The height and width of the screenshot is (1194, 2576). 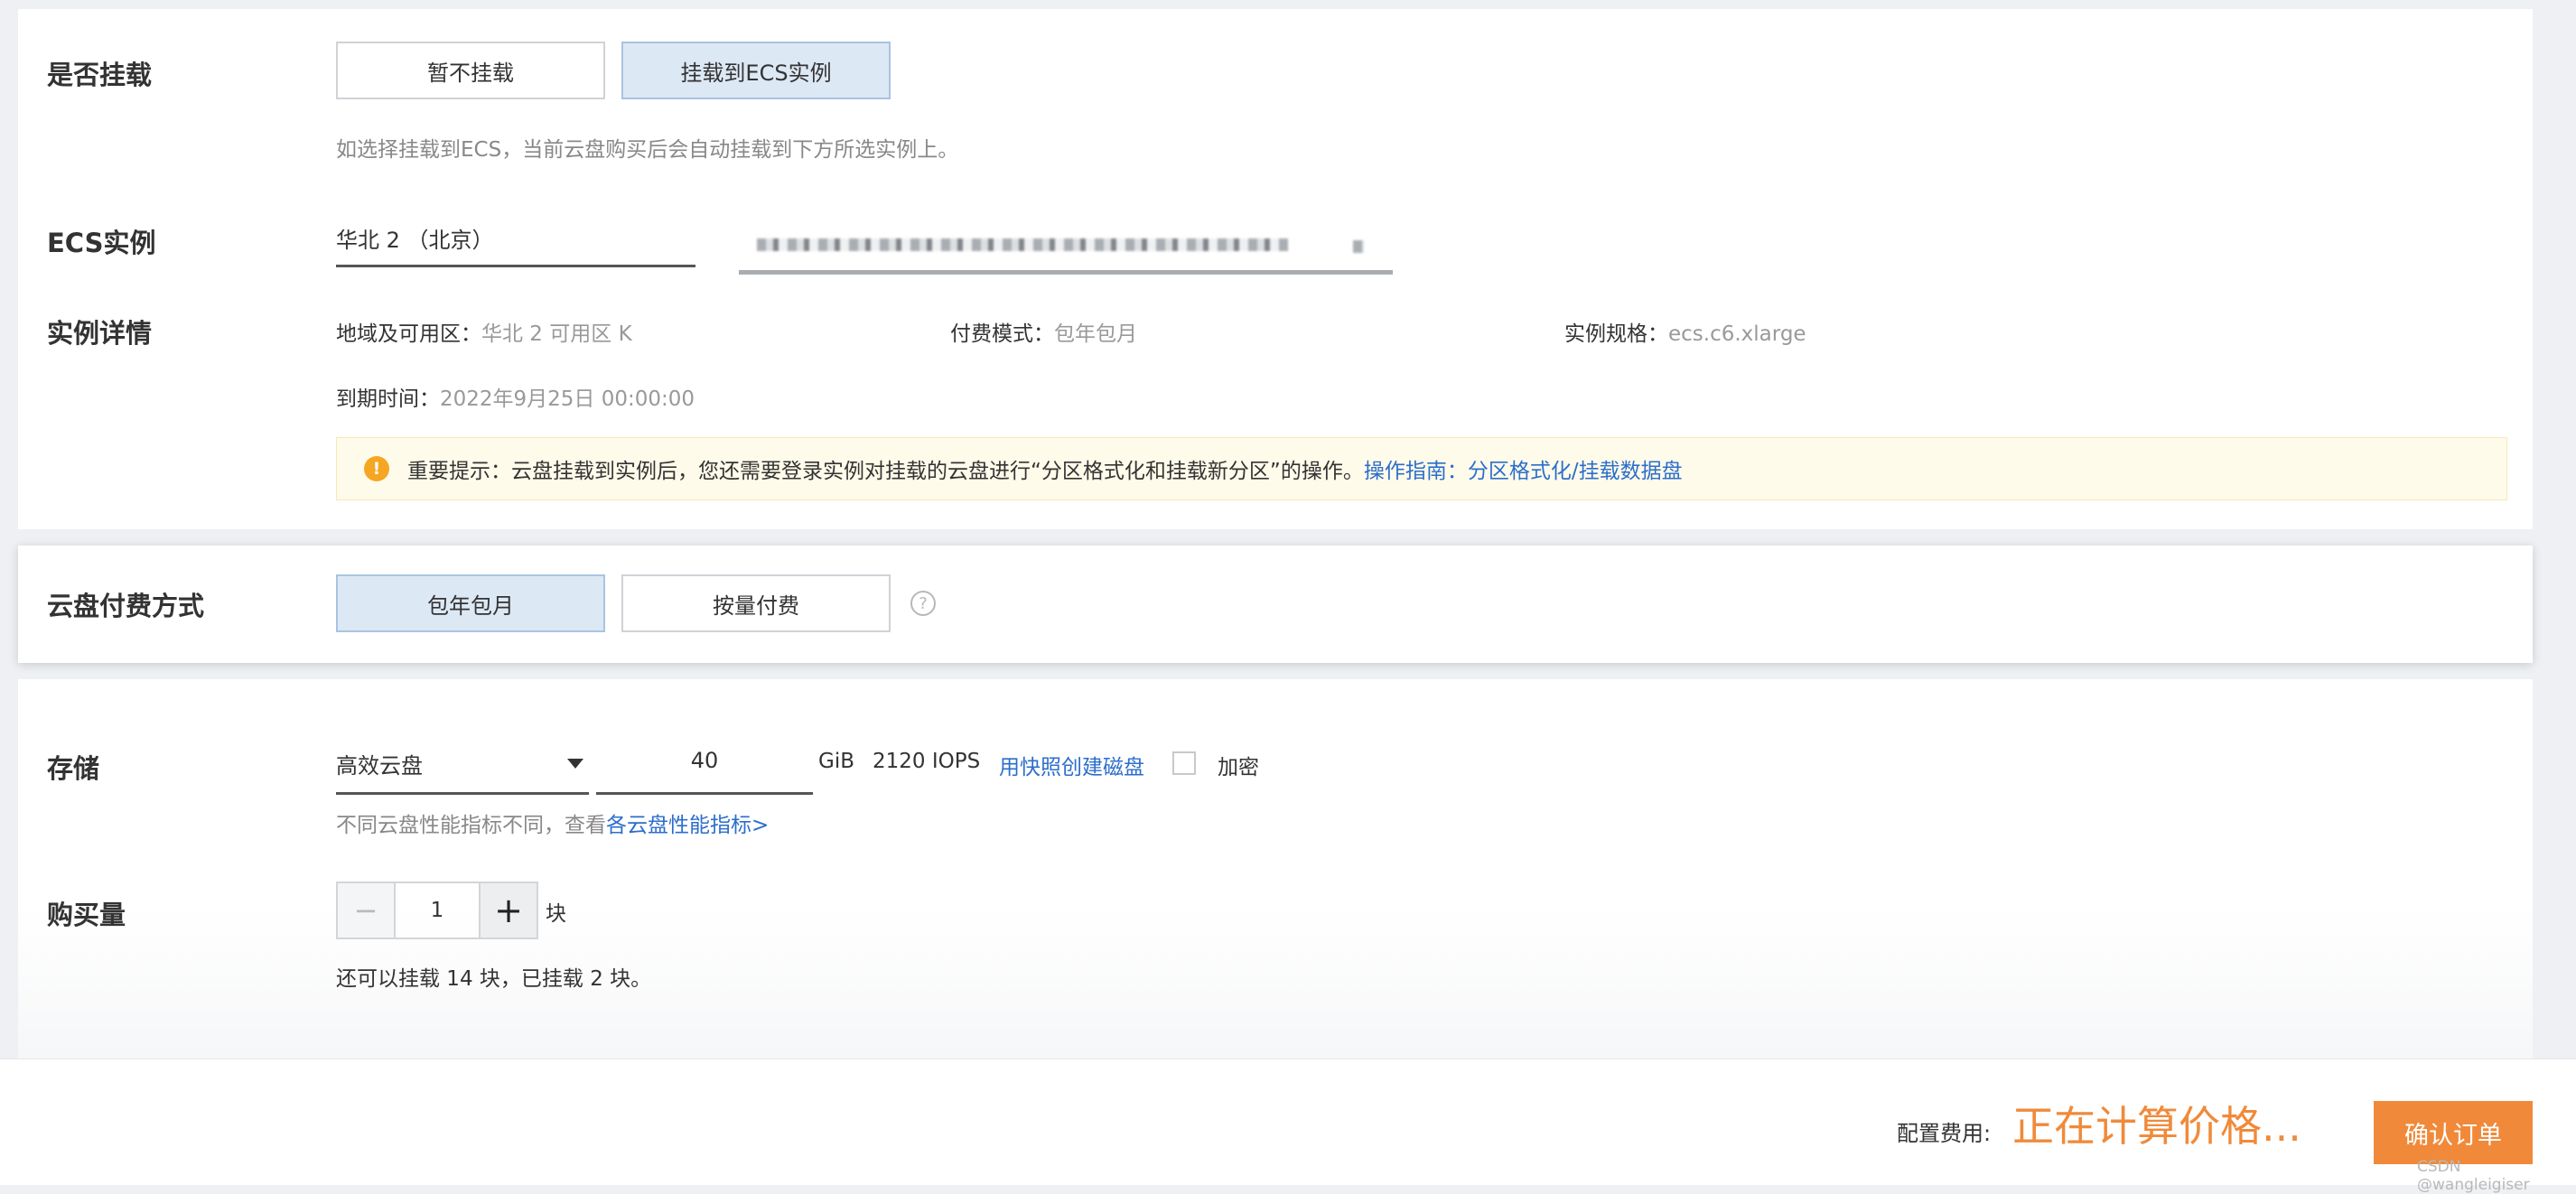 What do you see at coordinates (494, 979) in the screenshot?
I see `mount-capacity-note: 还可以挂载 14 块，已挂载 2 块。` at bounding box center [494, 979].